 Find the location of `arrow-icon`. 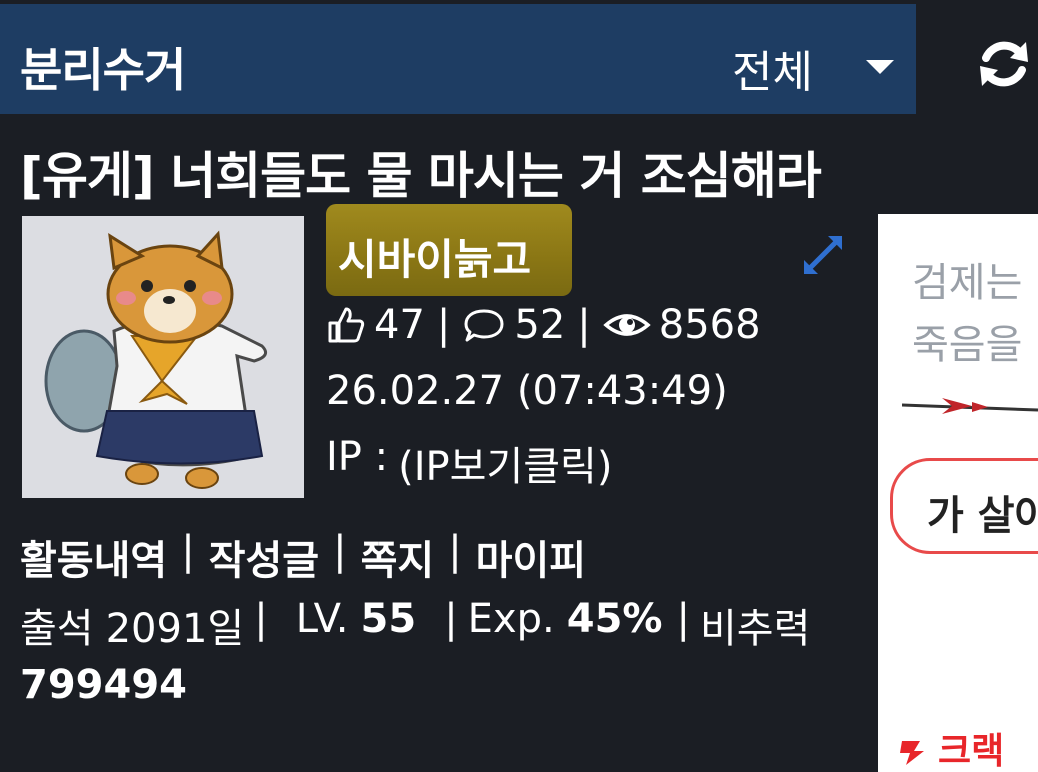

arrow-icon is located at coordinates (970, 406).